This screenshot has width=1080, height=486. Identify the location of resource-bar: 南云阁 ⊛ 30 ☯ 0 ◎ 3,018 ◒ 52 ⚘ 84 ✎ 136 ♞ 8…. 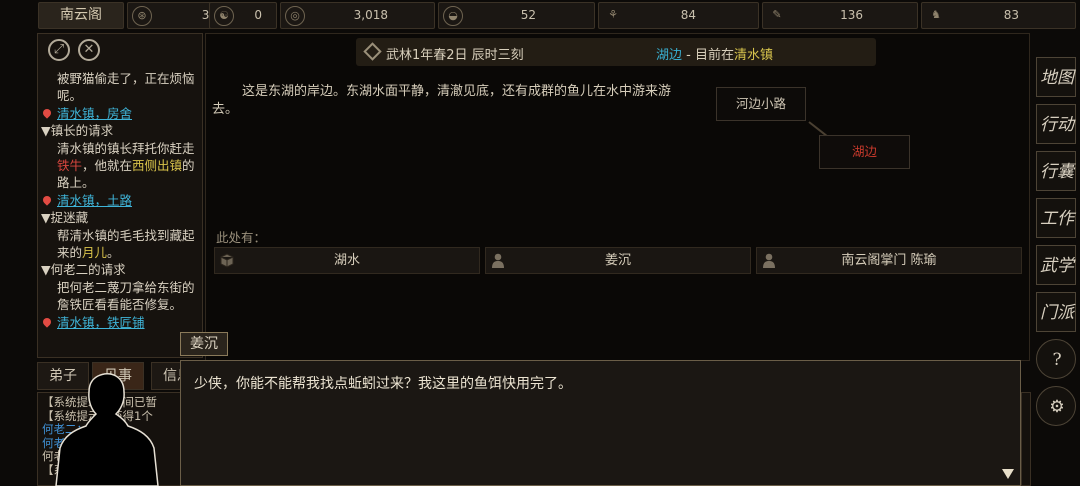
(558, 16).